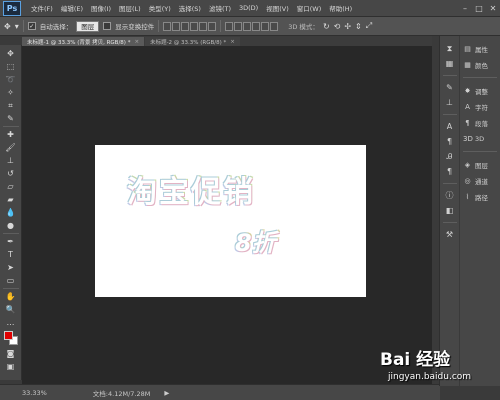 This screenshot has width=500, height=400. Describe the element at coordinates (480, 164) in the screenshot. I see `panel-item-layers: ◈ 图层` at that location.